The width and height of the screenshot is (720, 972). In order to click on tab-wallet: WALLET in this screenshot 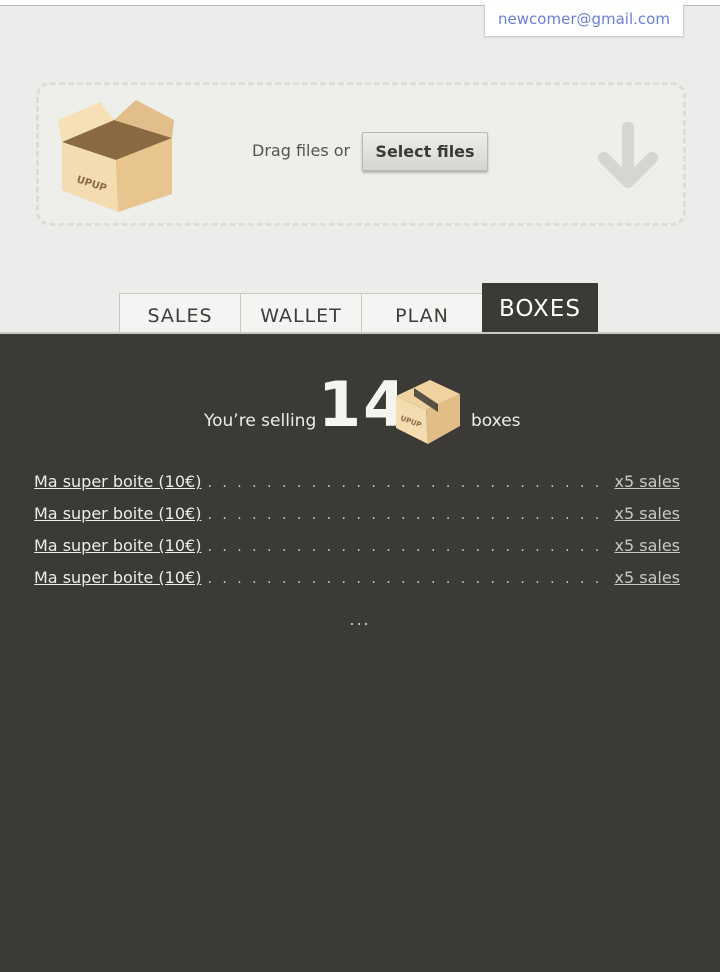, I will do `click(301, 313)`.